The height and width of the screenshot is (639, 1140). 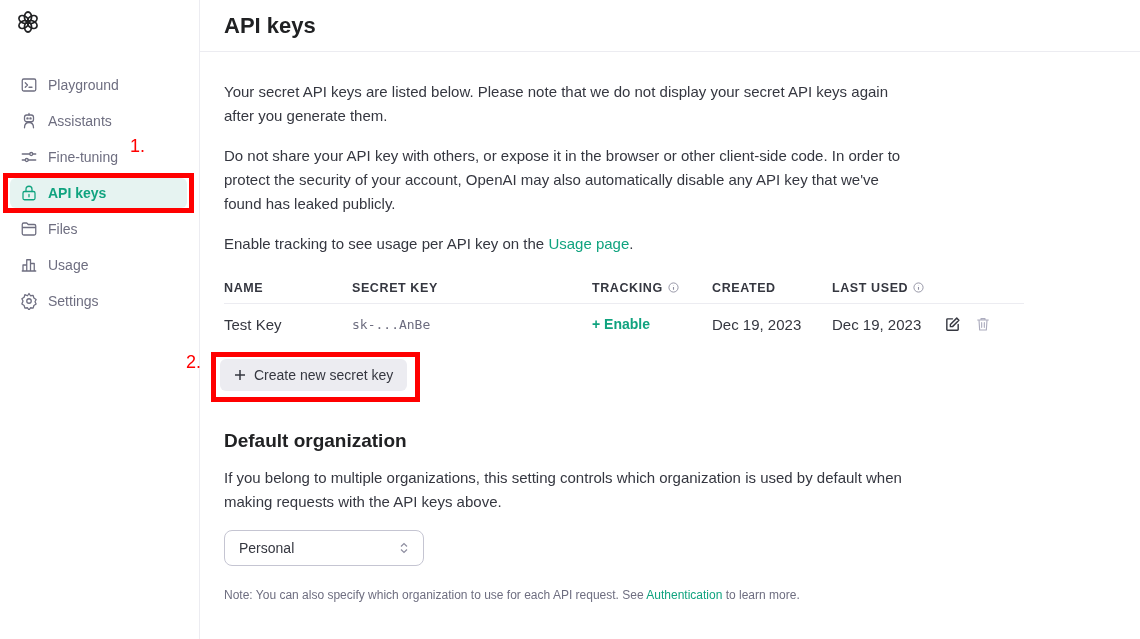 I want to click on bar-chart-icon, so click(x=29, y=265).